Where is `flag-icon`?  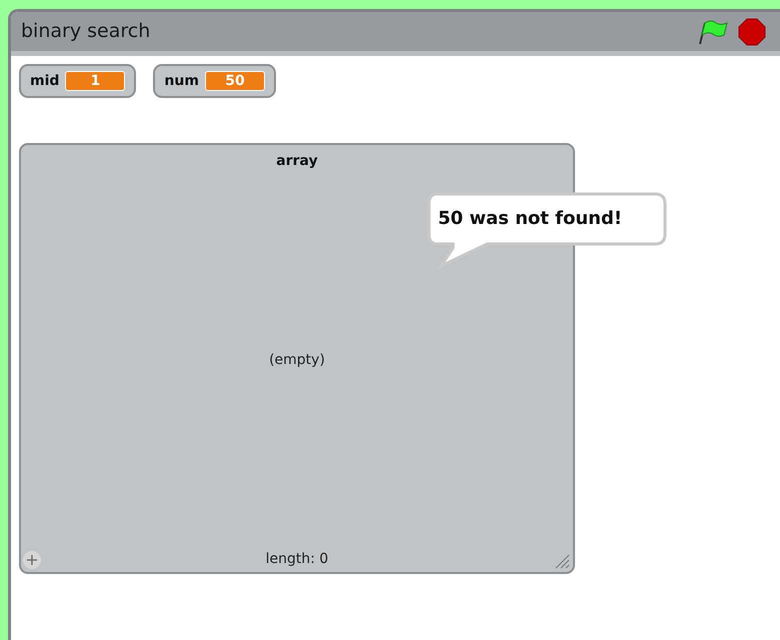
flag-icon is located at coordinates (713, 32).